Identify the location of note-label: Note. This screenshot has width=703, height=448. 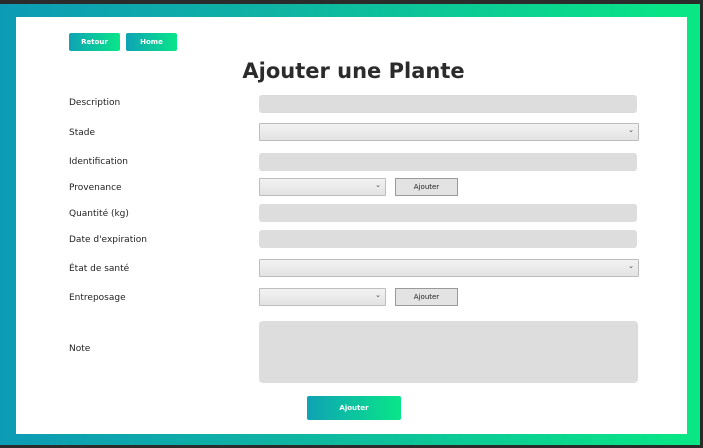
(80, 349).